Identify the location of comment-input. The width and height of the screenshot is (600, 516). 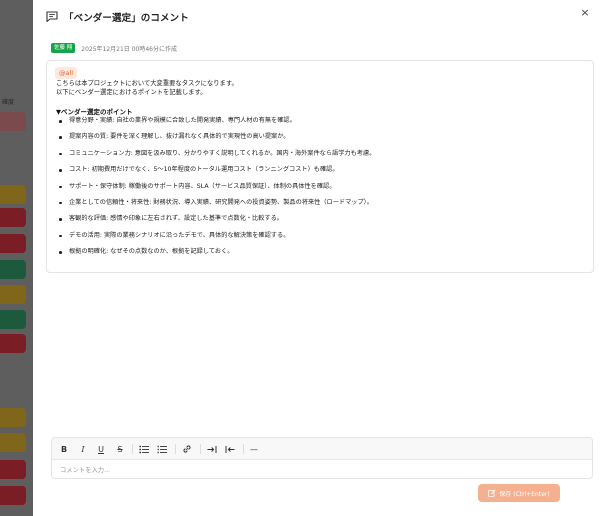
(320, 470).